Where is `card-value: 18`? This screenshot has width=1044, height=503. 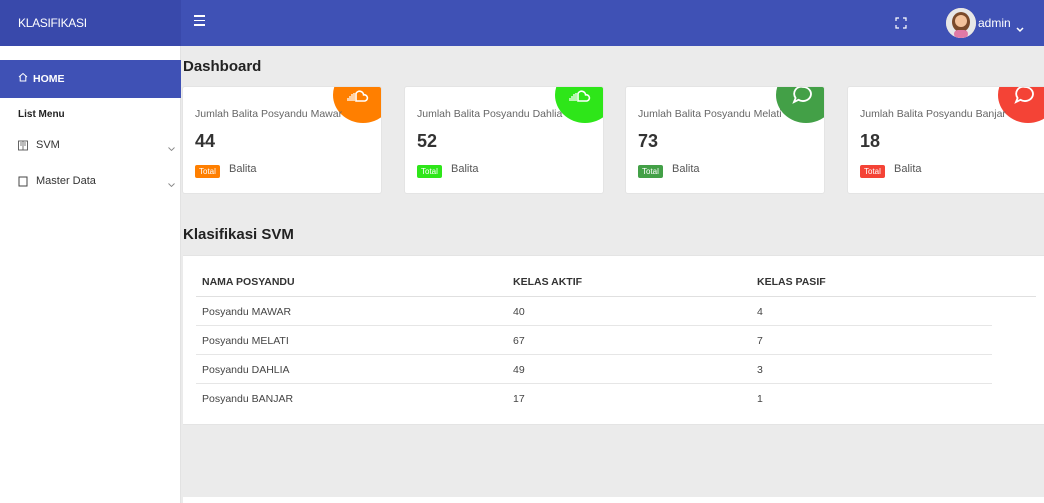 card-value: 18 is located at coordinates (870, 141).